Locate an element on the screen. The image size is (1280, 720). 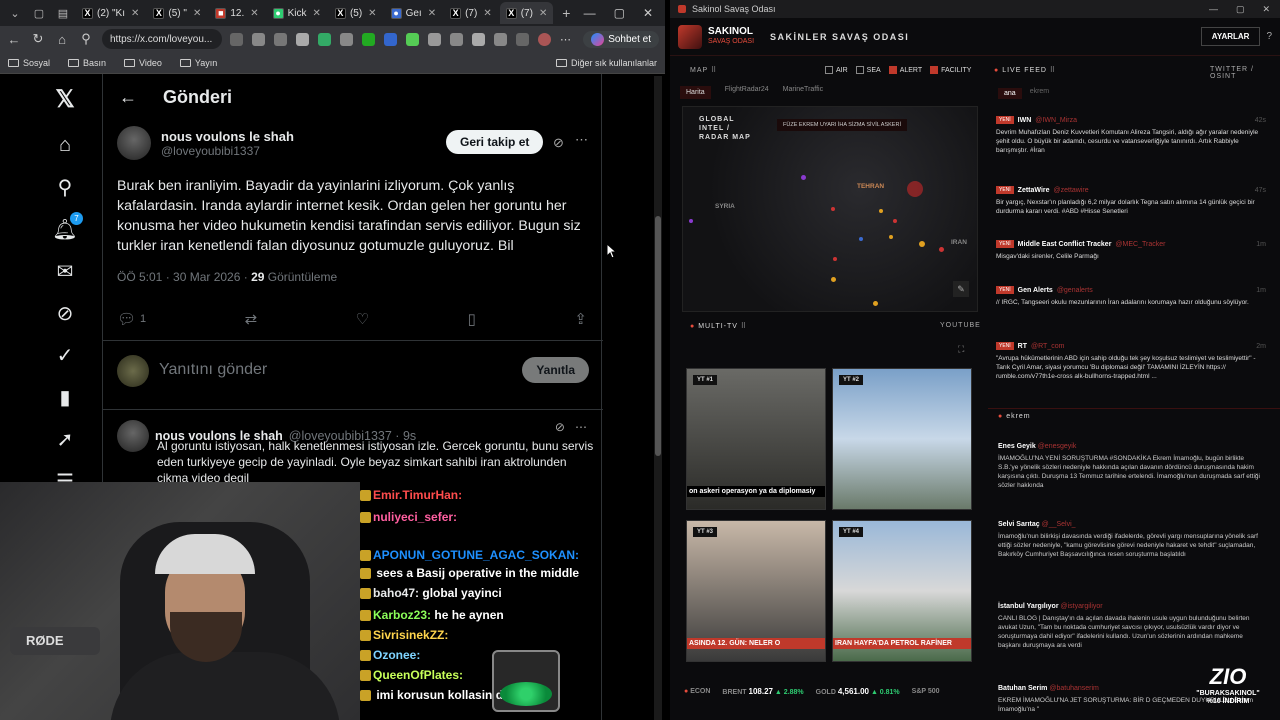
explore-search-icon: ⚲ is located at coordinates (65, 187).